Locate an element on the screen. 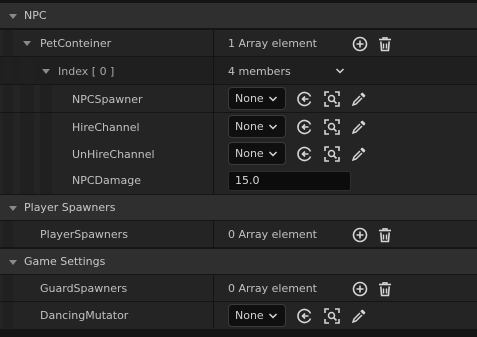 Image resolution: width=477 pixels, height=337 pixels. category-npc-label: NPC is located at coordinates (35, 15).